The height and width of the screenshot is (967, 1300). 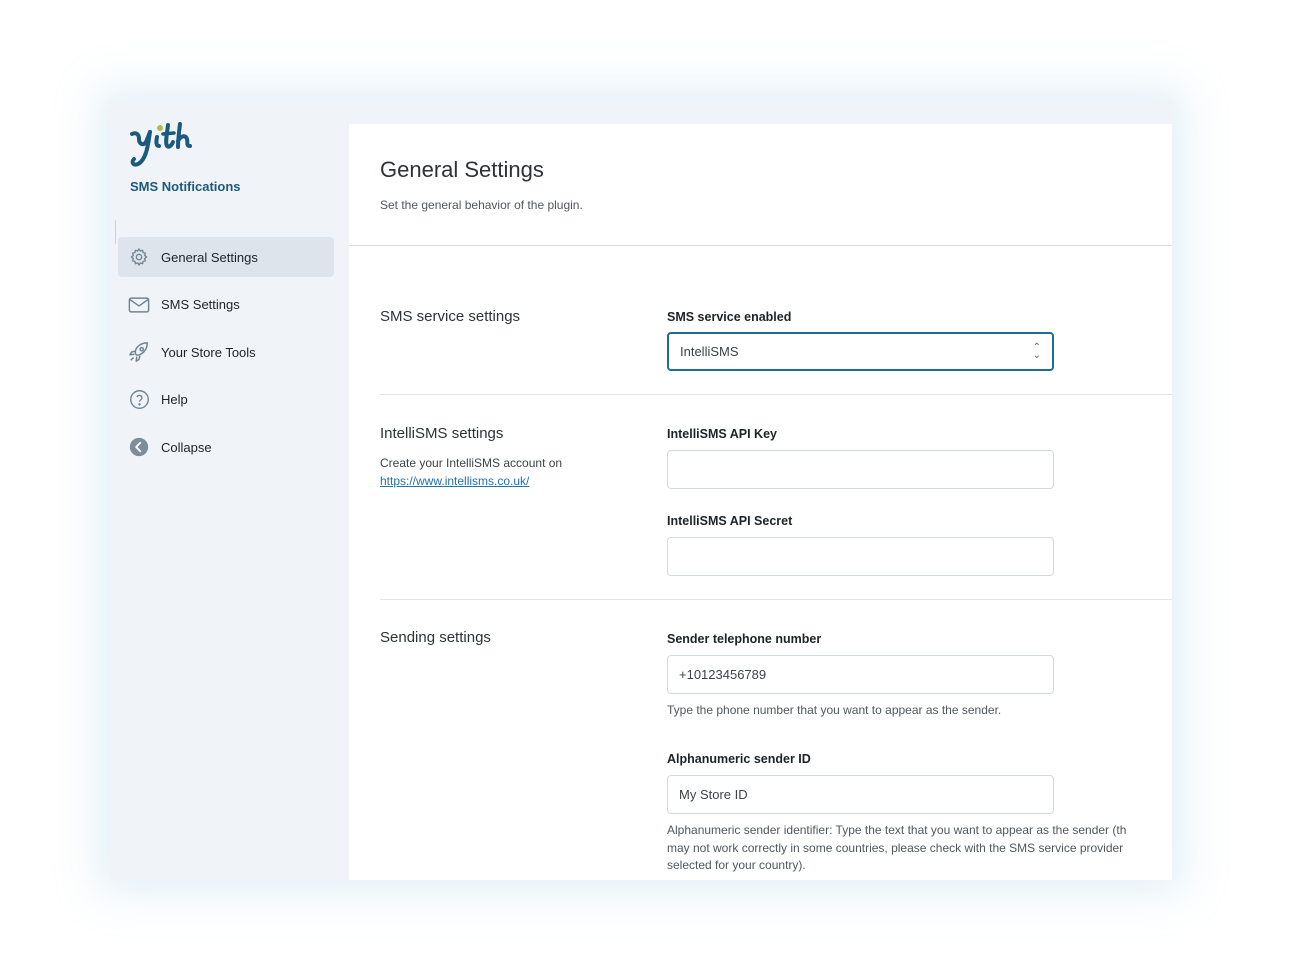 What do you see at coordinates (209, 257) in the screenshot?
I see `sidebar-item-label: General Settings` at bounding box center [209, 257].